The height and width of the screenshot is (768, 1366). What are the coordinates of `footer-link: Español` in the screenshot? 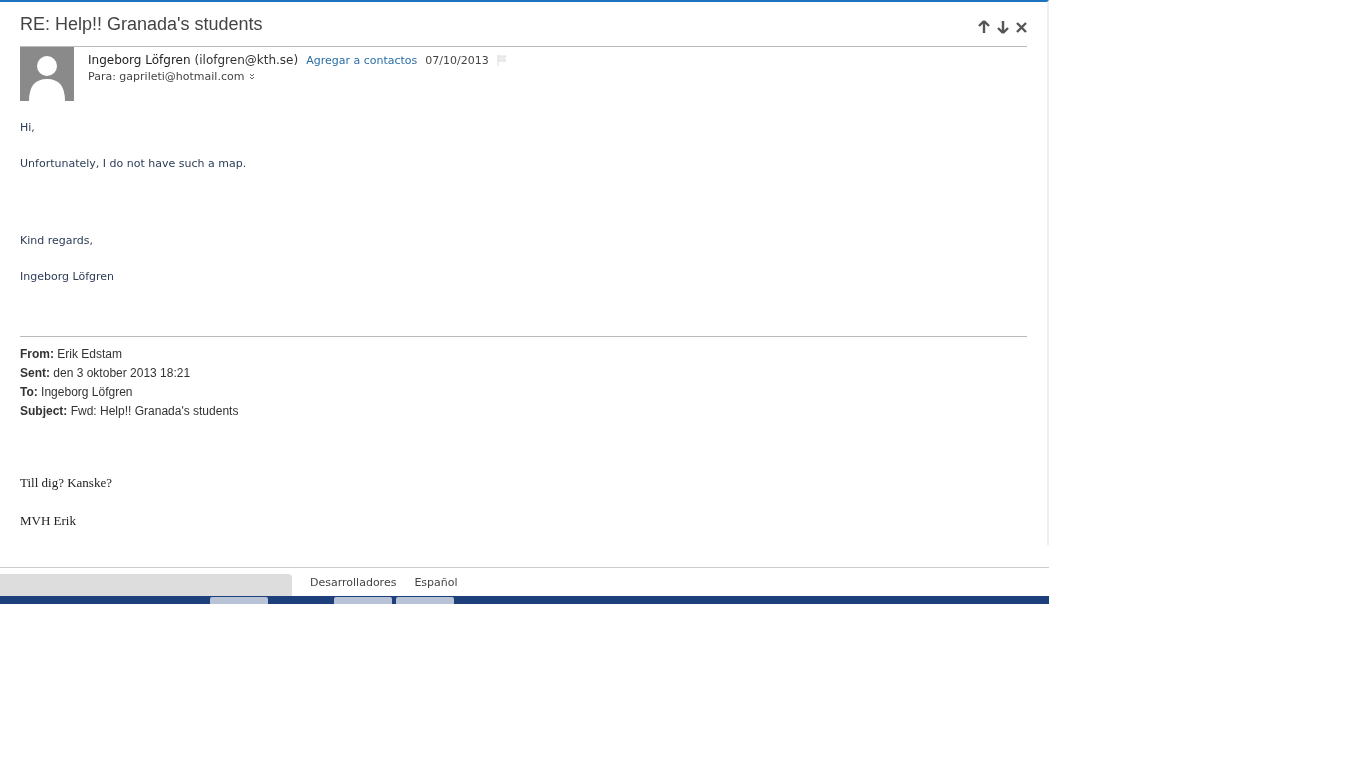 It's located at (436, 582).